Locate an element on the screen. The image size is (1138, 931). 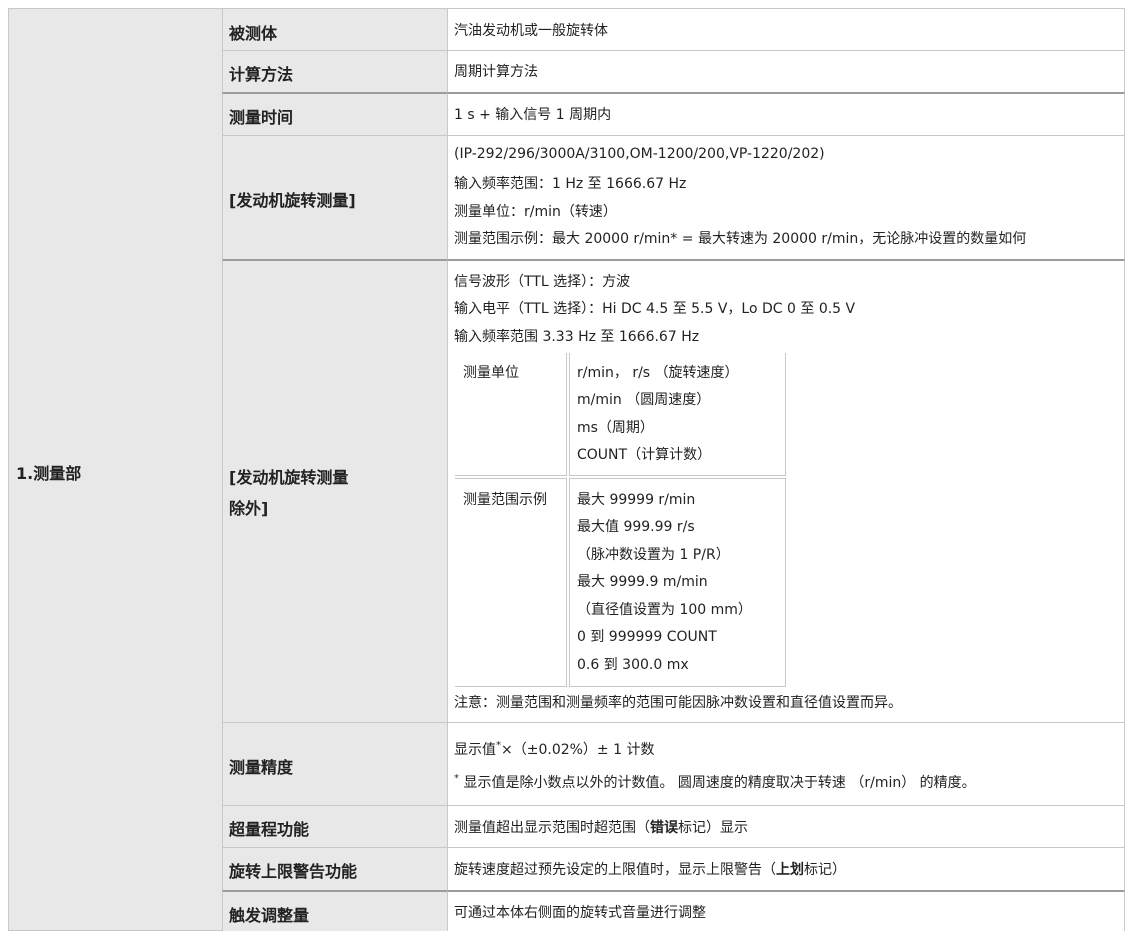
label-non-engine-2: 除外] is located at coordinates (249, 508).